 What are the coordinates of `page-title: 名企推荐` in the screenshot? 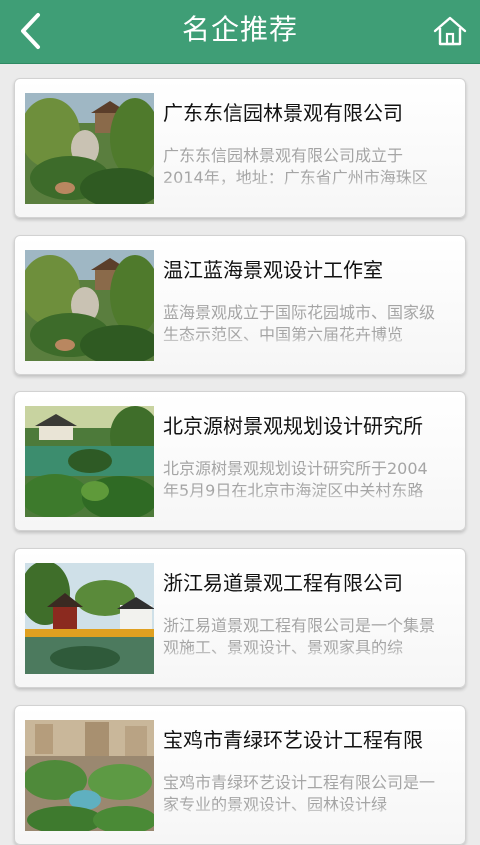 It's located at (239, 29).